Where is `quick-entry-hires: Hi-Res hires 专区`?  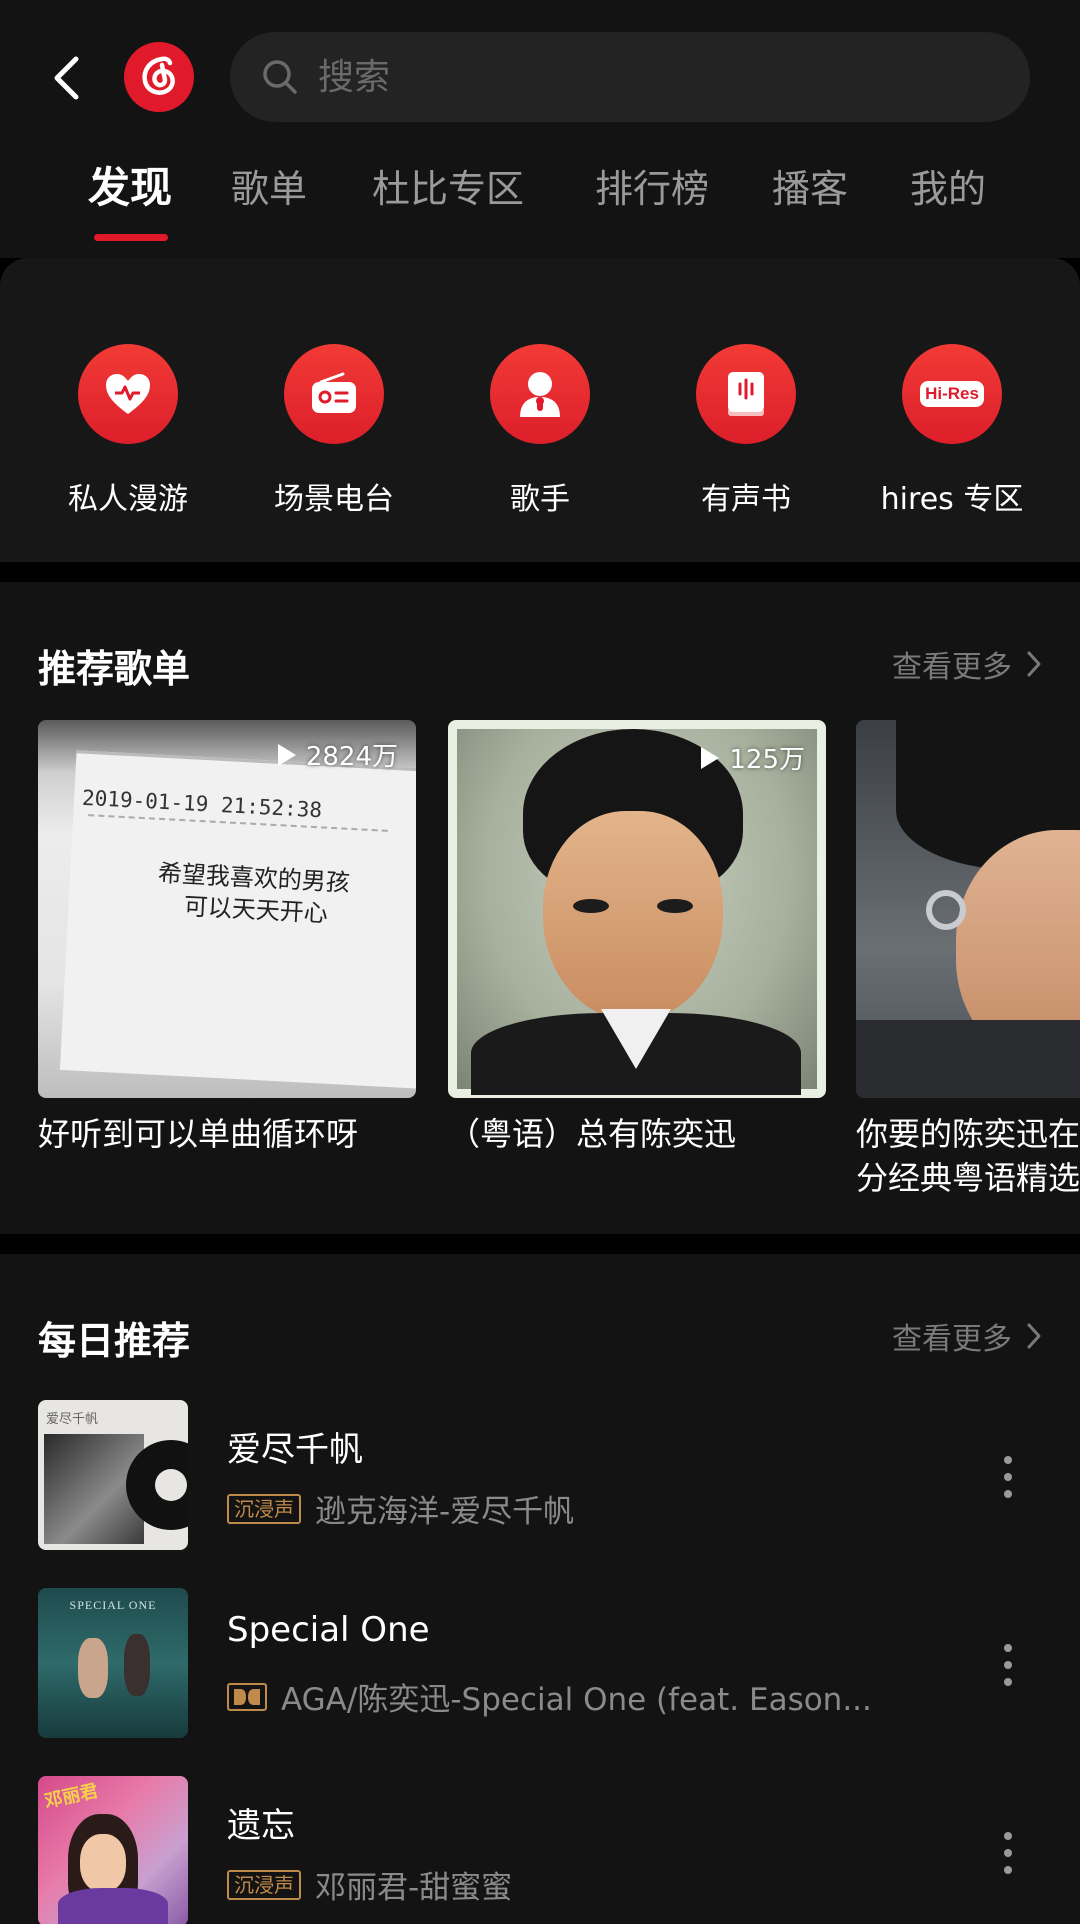 quick-entry-hires: Hi-Res hires 专区 is located at coordinates (952, 431).